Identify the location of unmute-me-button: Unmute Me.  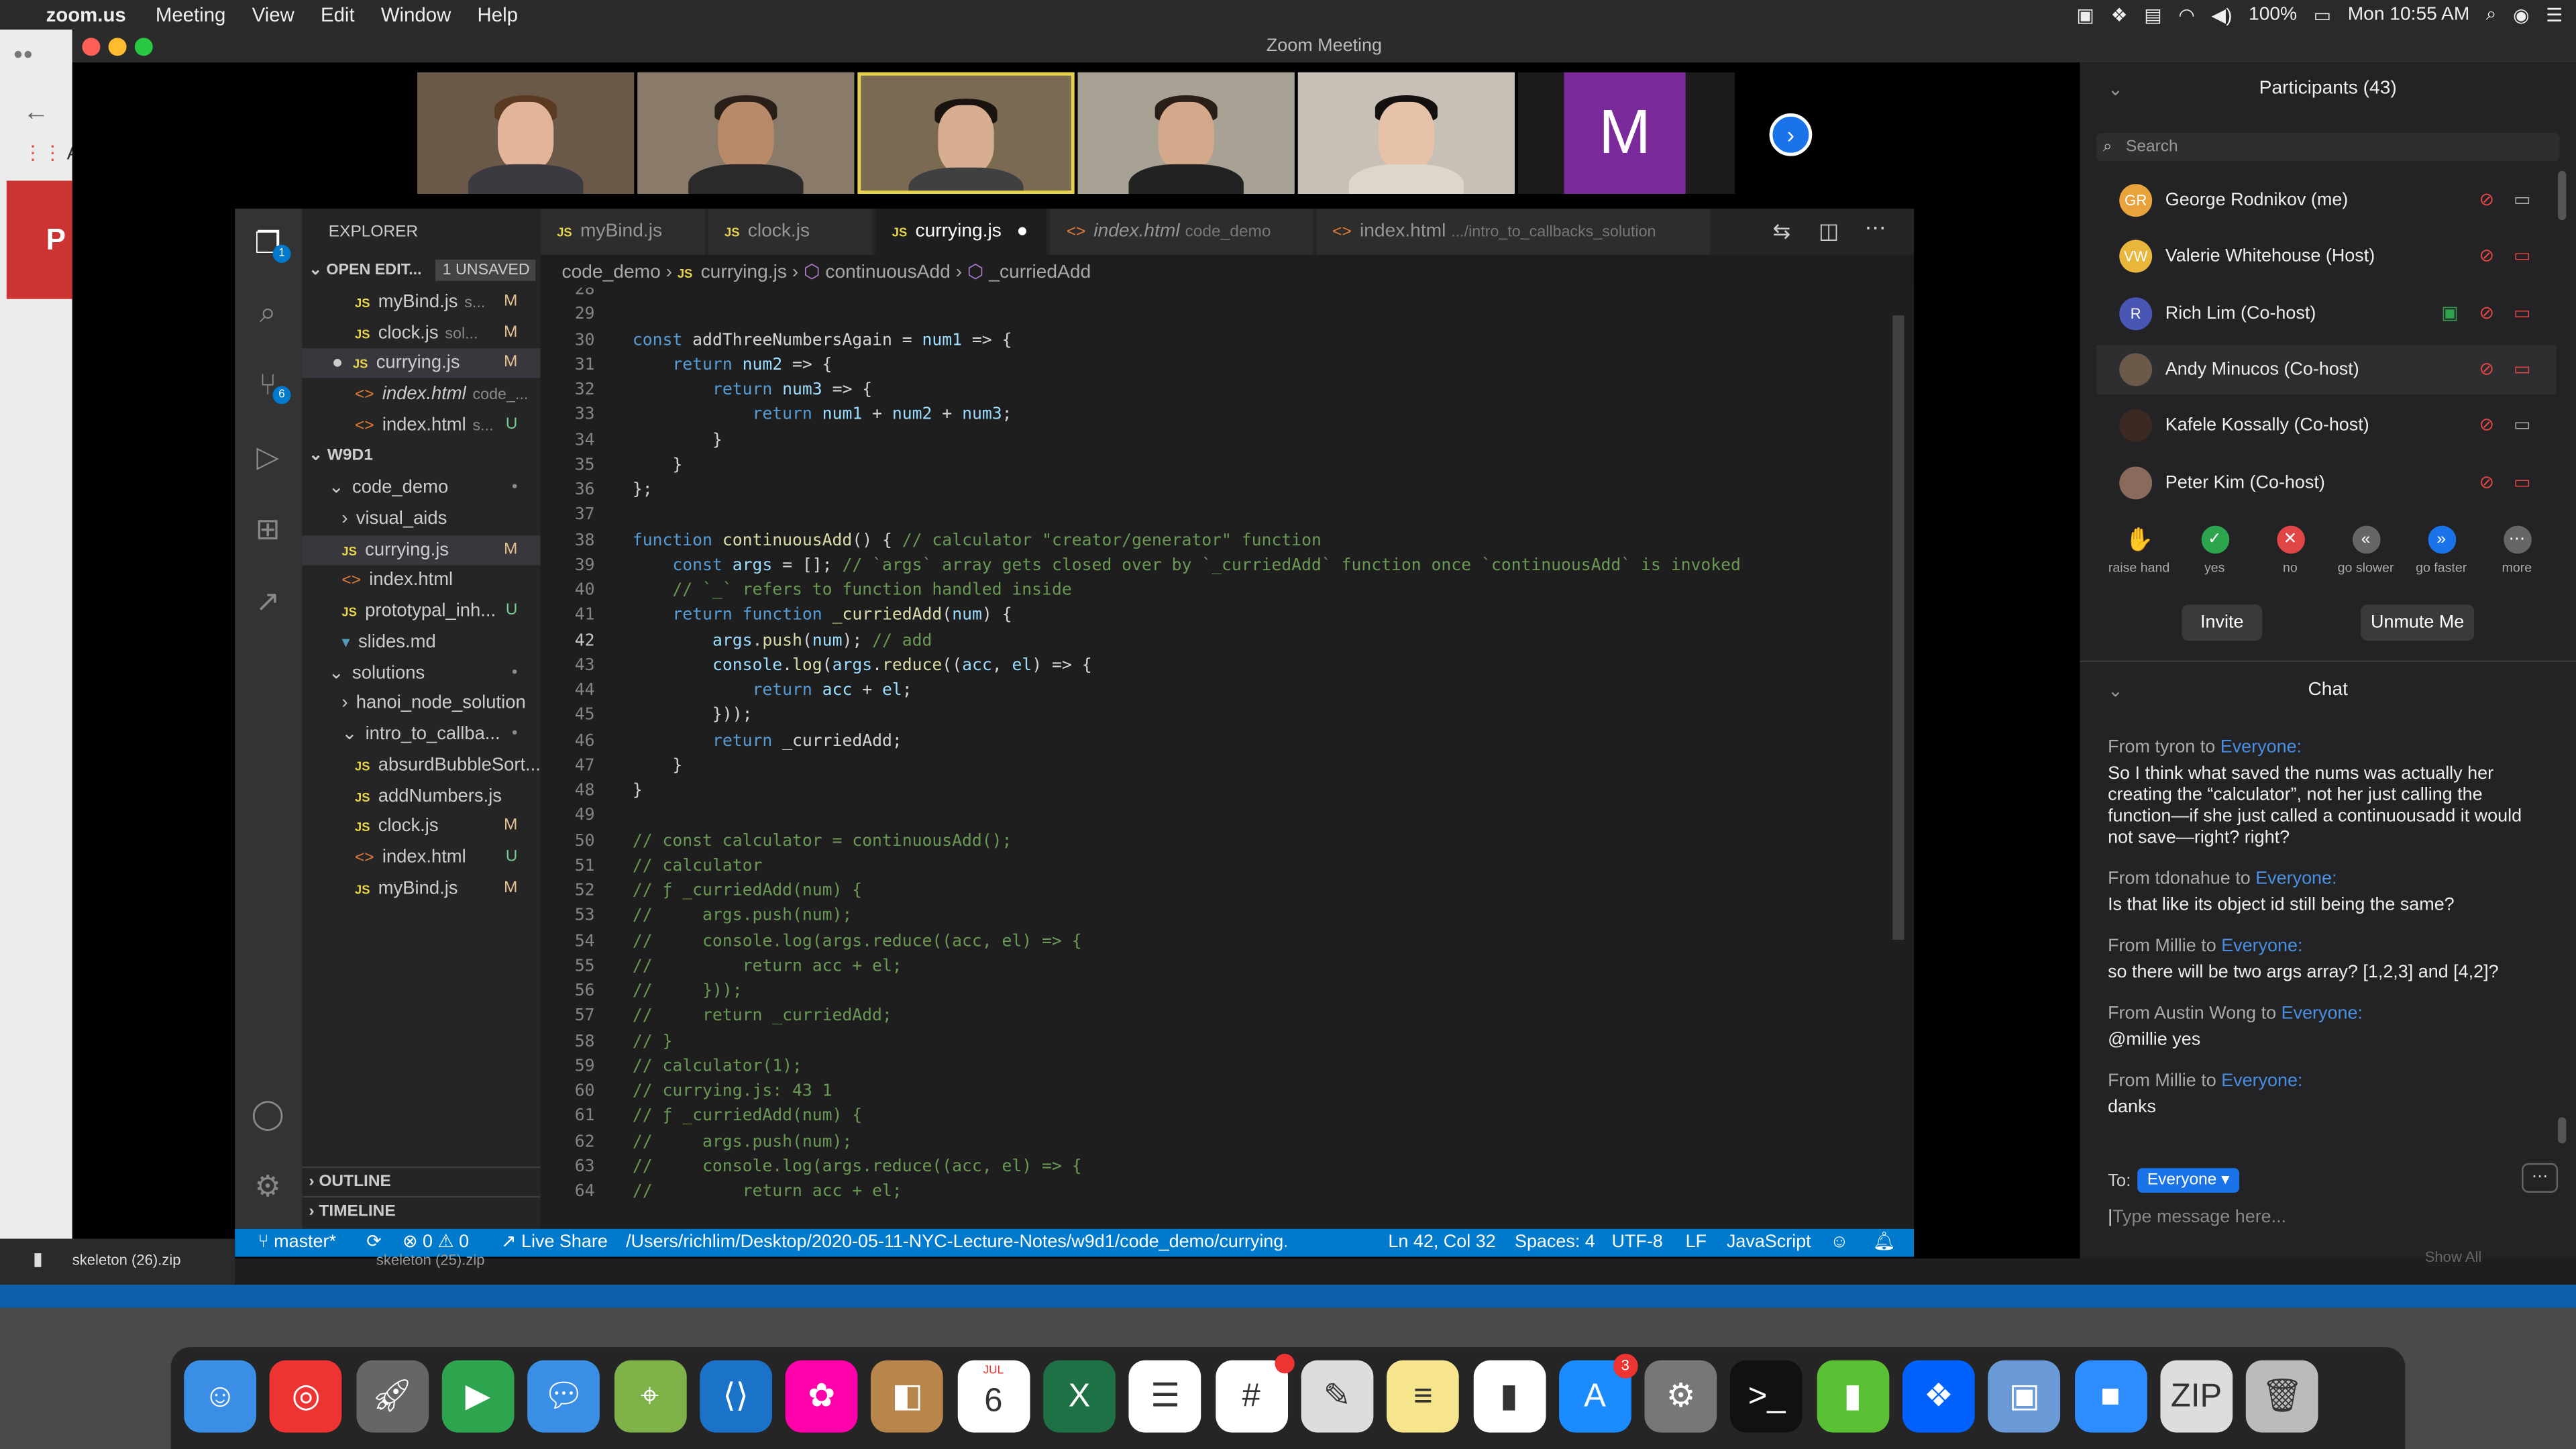
(2418, 622).